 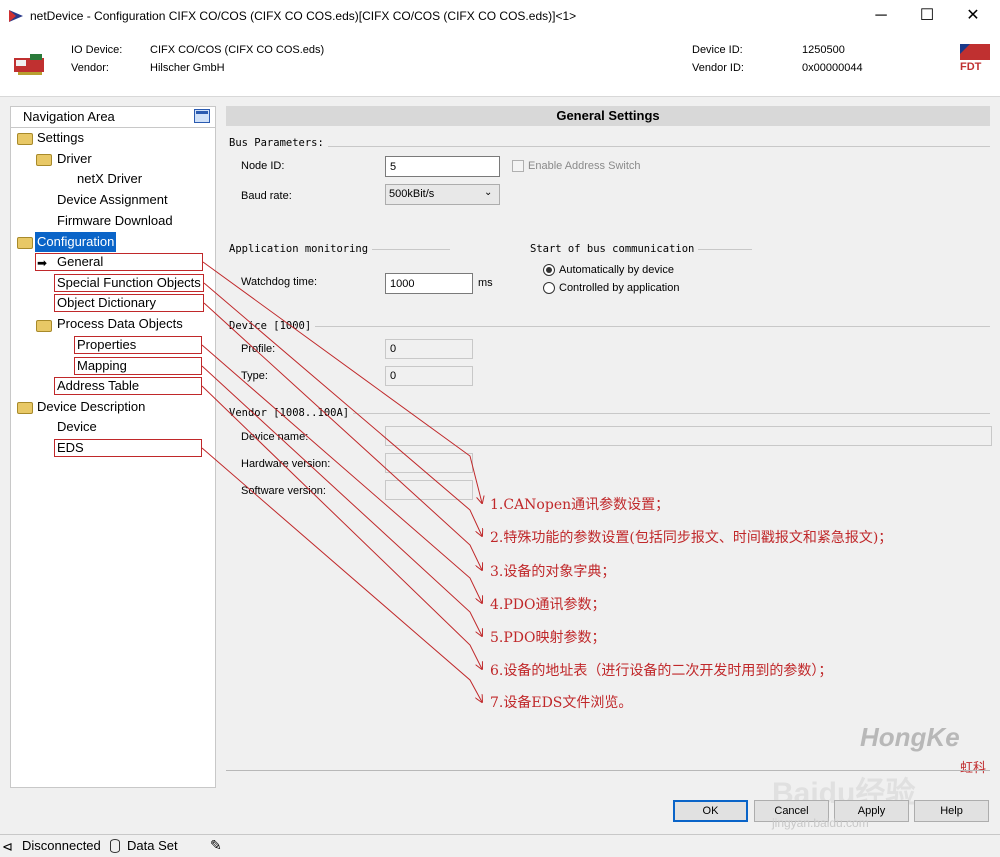 I want to click on watchdog-unit: ms, so click(x=485, y=283).